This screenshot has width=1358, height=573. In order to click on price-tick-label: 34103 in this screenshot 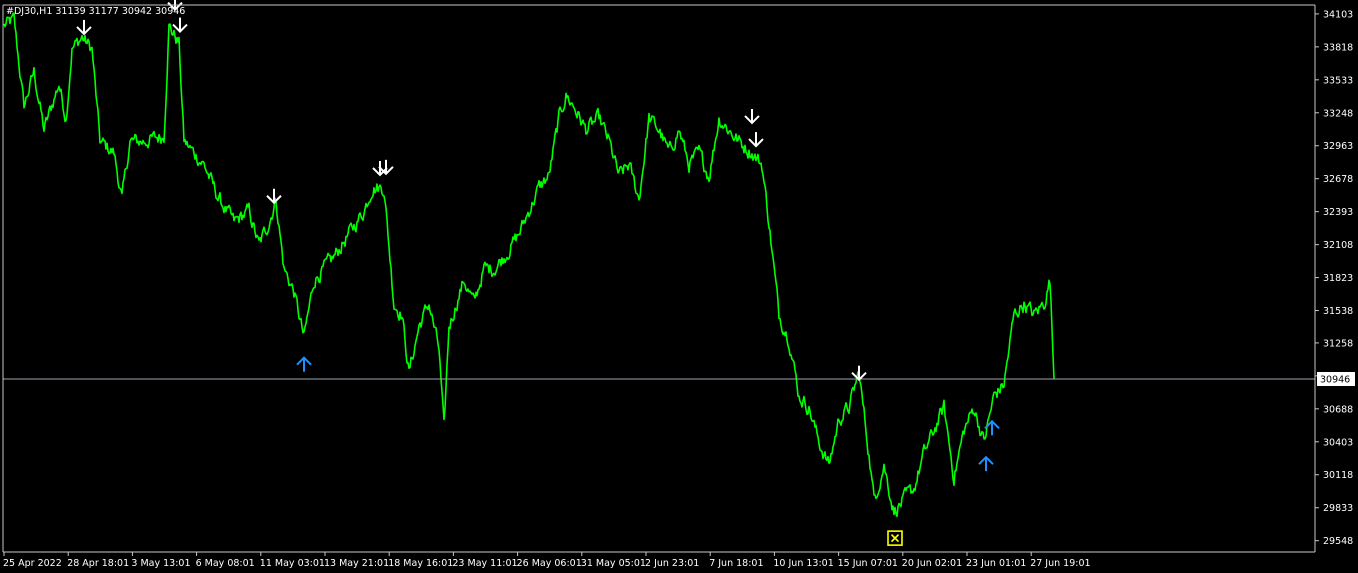, I will do `click(1338, 14)`.